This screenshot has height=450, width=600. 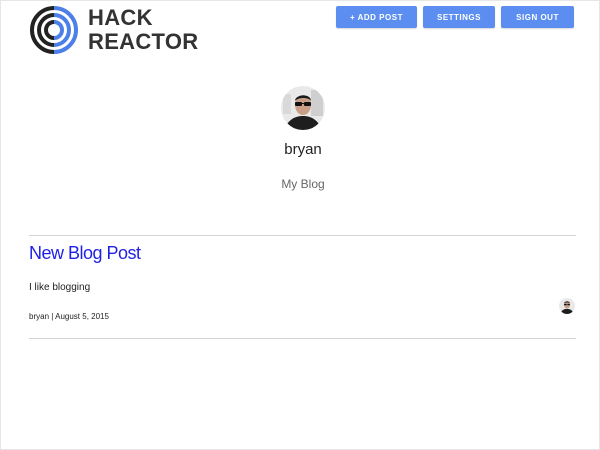 What do you see at coordinates (459, 17) in the screenshot?
I see `settings-button: SETTINGS` at bounding box center [459, 17].